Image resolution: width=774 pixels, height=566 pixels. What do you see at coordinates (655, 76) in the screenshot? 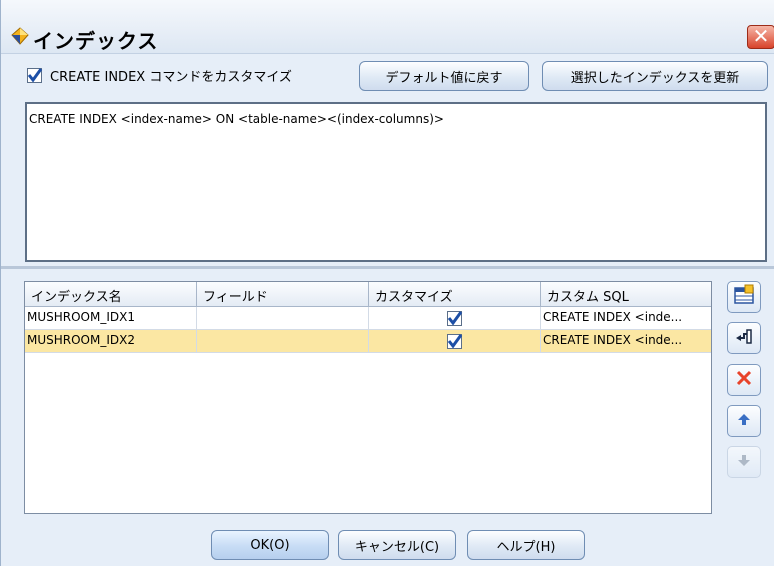
I see `update-selected-index-button: 選択したインデックスを更新` at bounding box center [655, 76].